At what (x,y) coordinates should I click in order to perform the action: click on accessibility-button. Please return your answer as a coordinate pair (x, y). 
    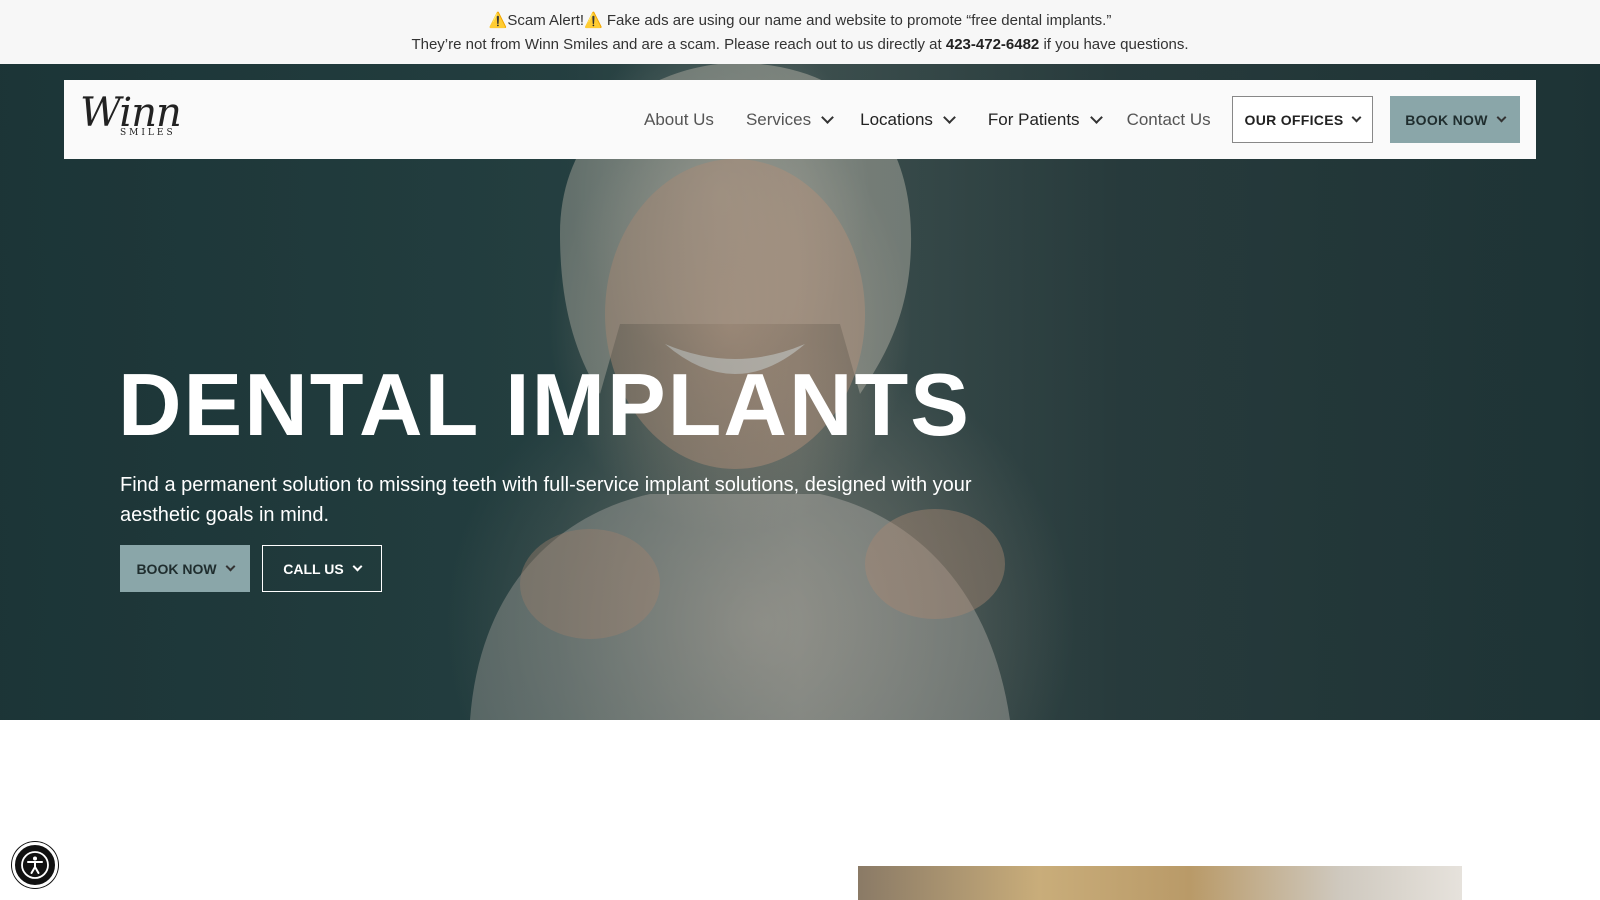
    Looking at the image, I should click on (35, 865).